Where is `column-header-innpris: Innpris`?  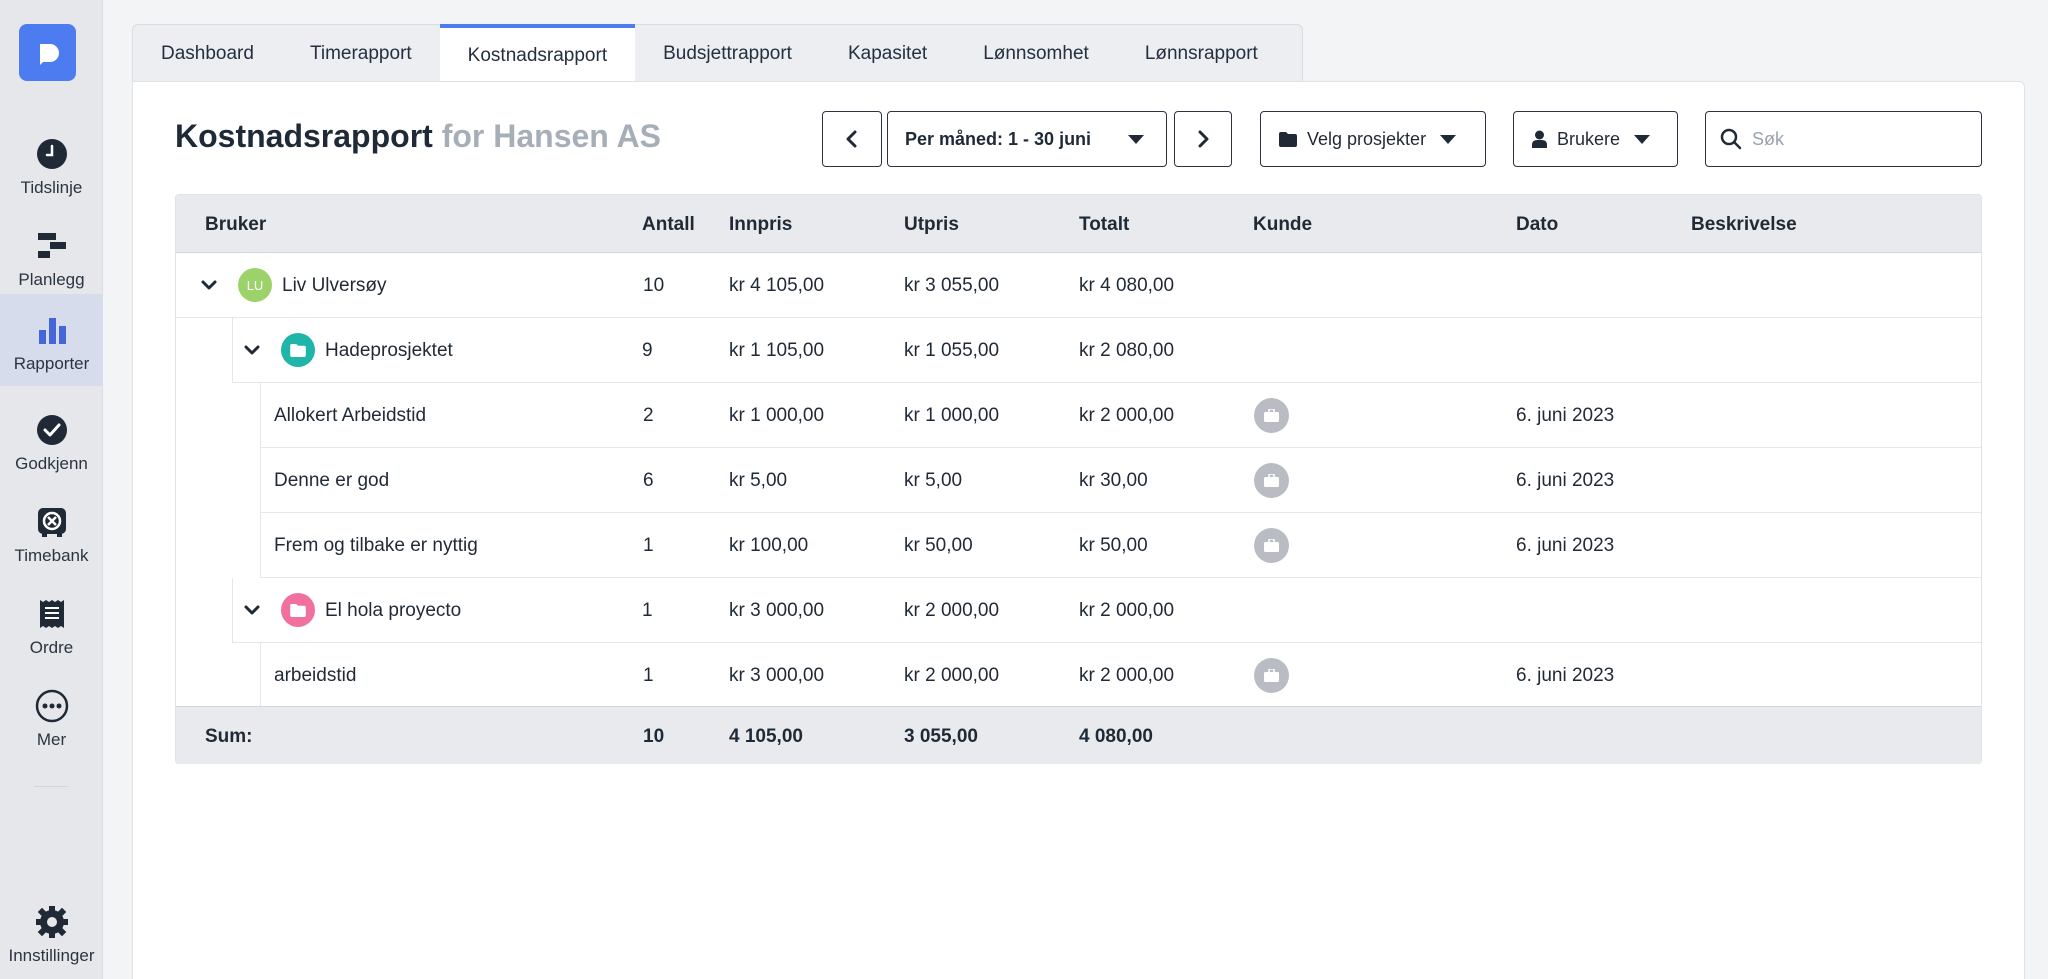 column-header-innpris: Innpris is located at coordinates (760, 225).